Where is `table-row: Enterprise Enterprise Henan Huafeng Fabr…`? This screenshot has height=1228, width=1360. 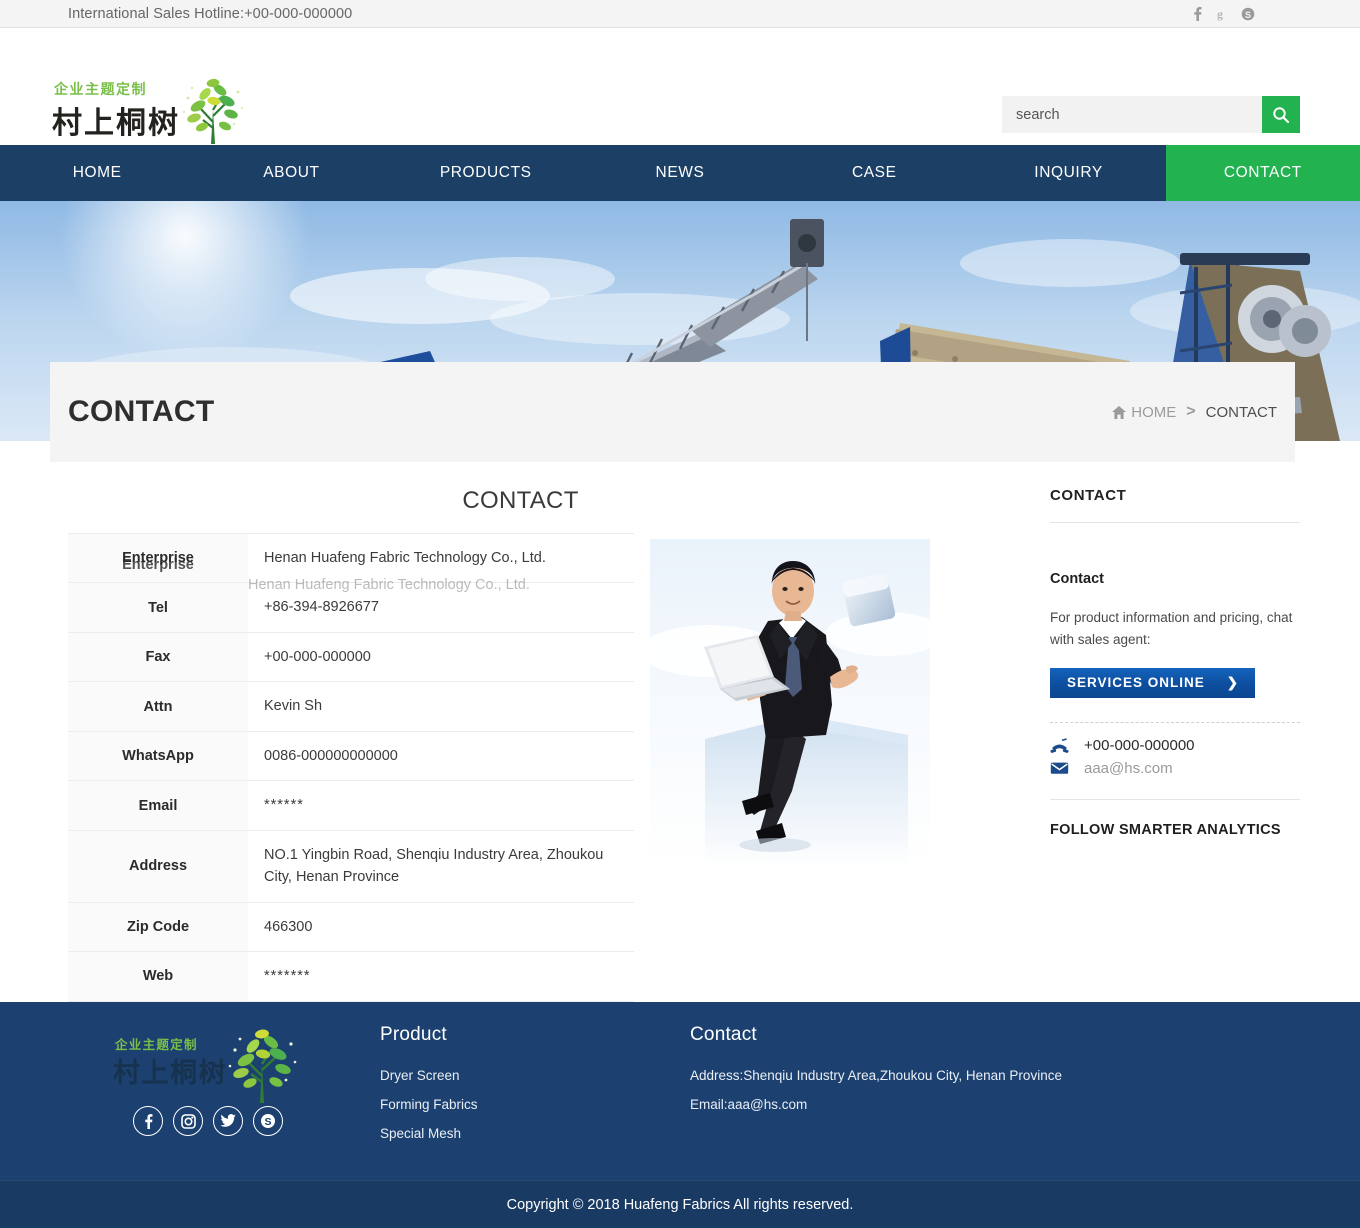 table-row: Enterprise Enterprise Henan Huafeng Fabr… is located at coordinates (351, 563).